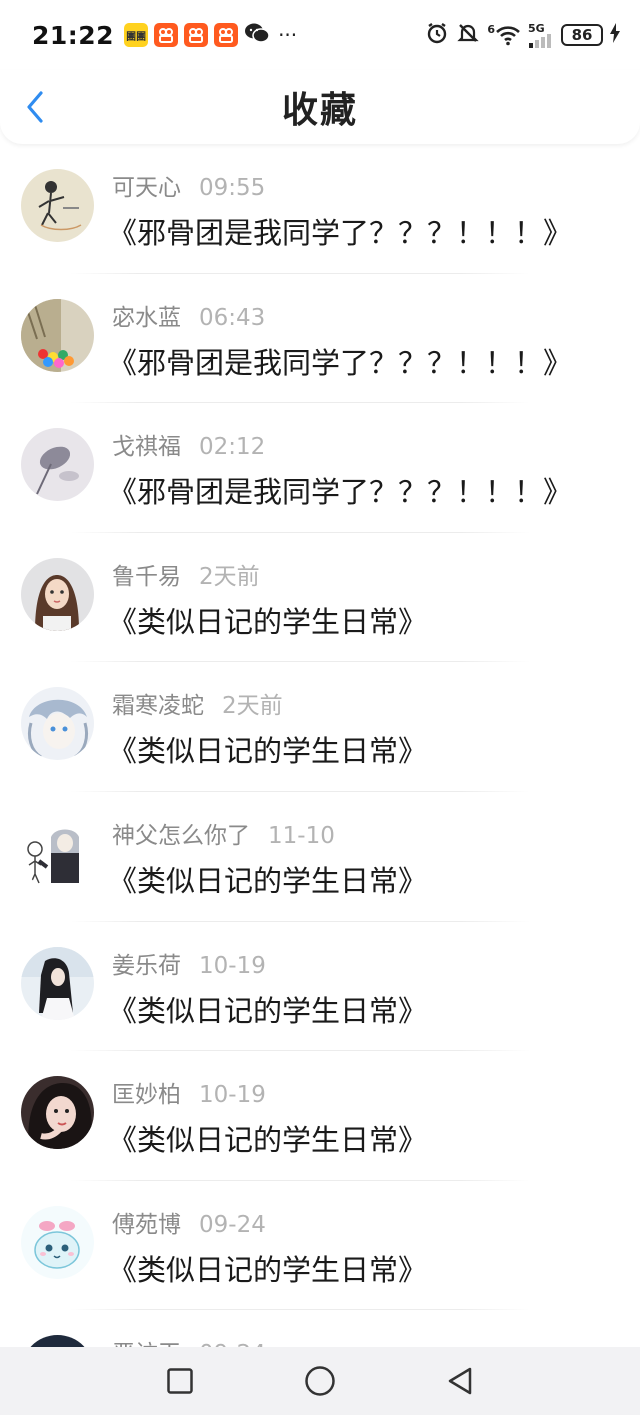 This screenshot has width=640, height=1415. I want to click on timestamp: 09-24, so click(232, 1224).